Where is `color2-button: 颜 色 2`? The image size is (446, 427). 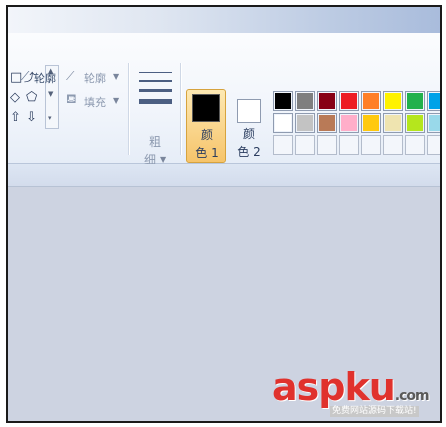
color2-button: 颜 色 2 is located at coordinates (249, 126).